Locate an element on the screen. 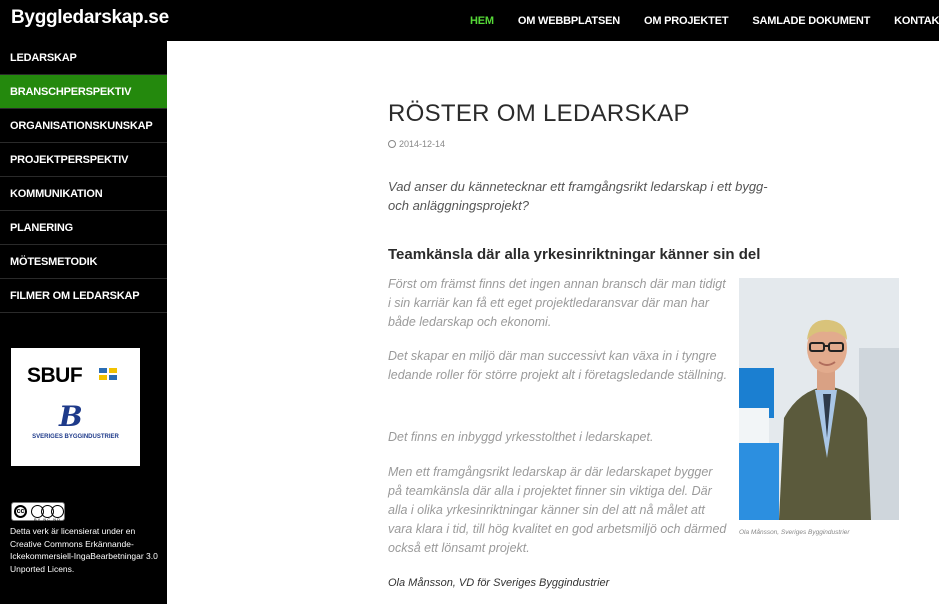 The width and height of the screenshot is (939, 604). sidebar-item-ledarskap: LEDARSKAP is located at coordinates (83, 58).